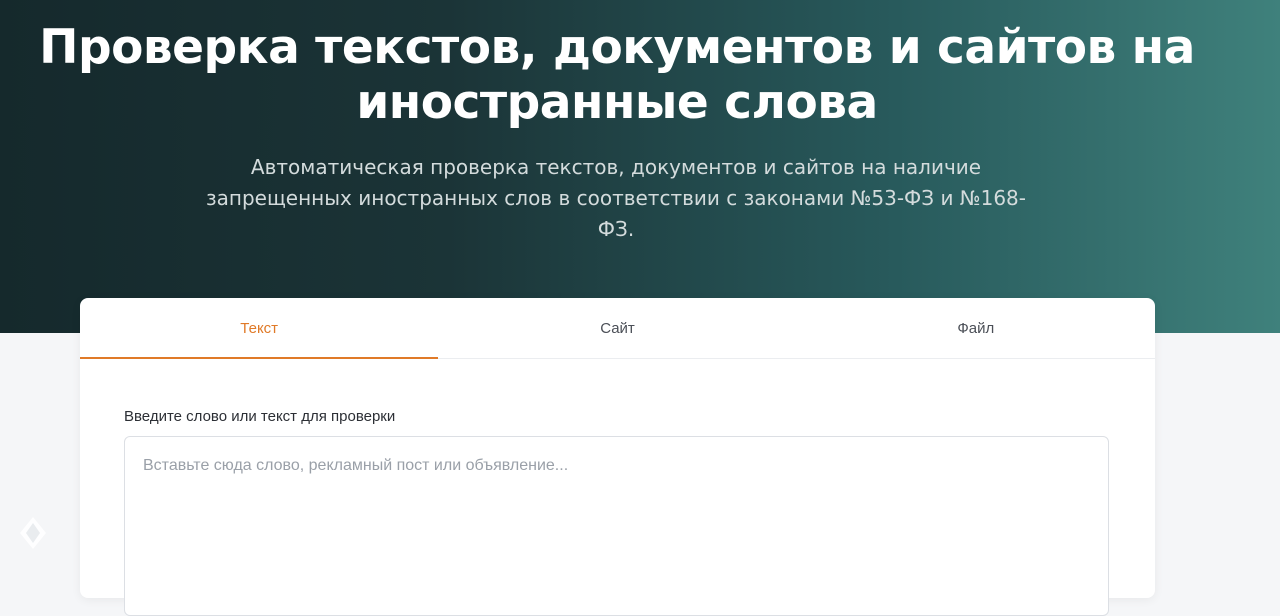 The image size is (1280, 616). I want to click on diamond-logo-icon, so click(33, 533).